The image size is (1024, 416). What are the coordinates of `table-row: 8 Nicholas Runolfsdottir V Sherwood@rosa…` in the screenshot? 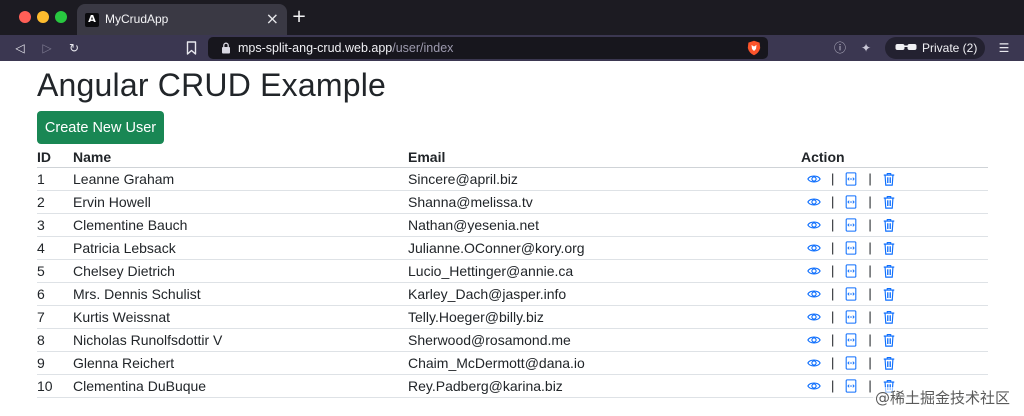 It's located at (512, 340).